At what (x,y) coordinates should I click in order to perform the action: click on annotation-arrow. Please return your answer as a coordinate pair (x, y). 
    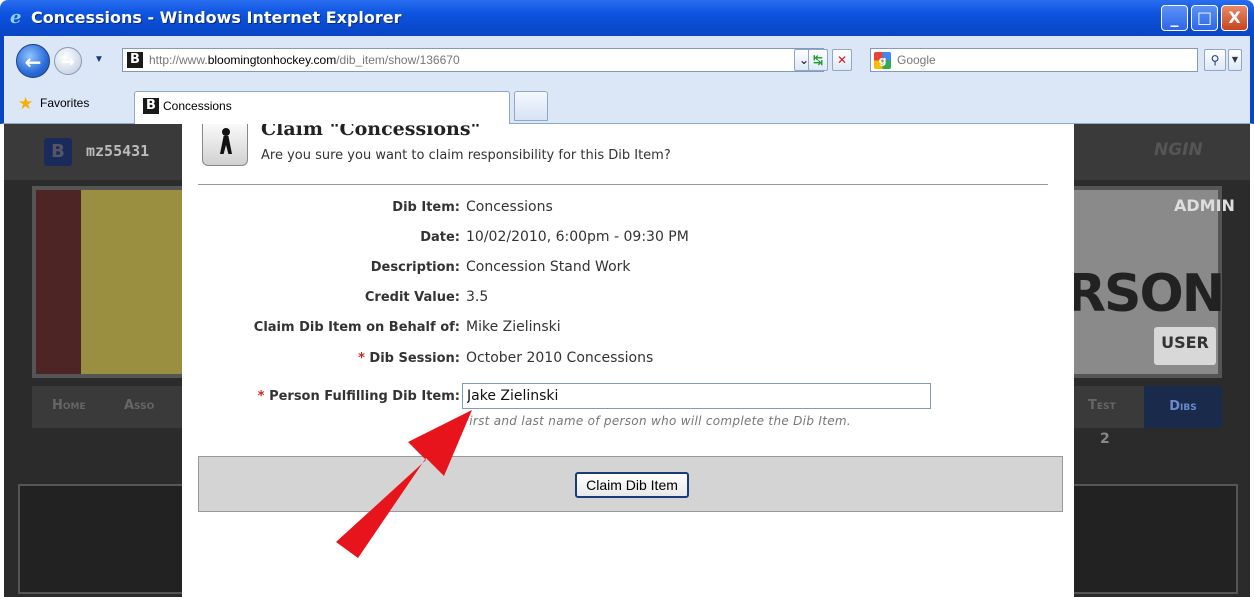
    Looking at the image, I should click on (404, 484).